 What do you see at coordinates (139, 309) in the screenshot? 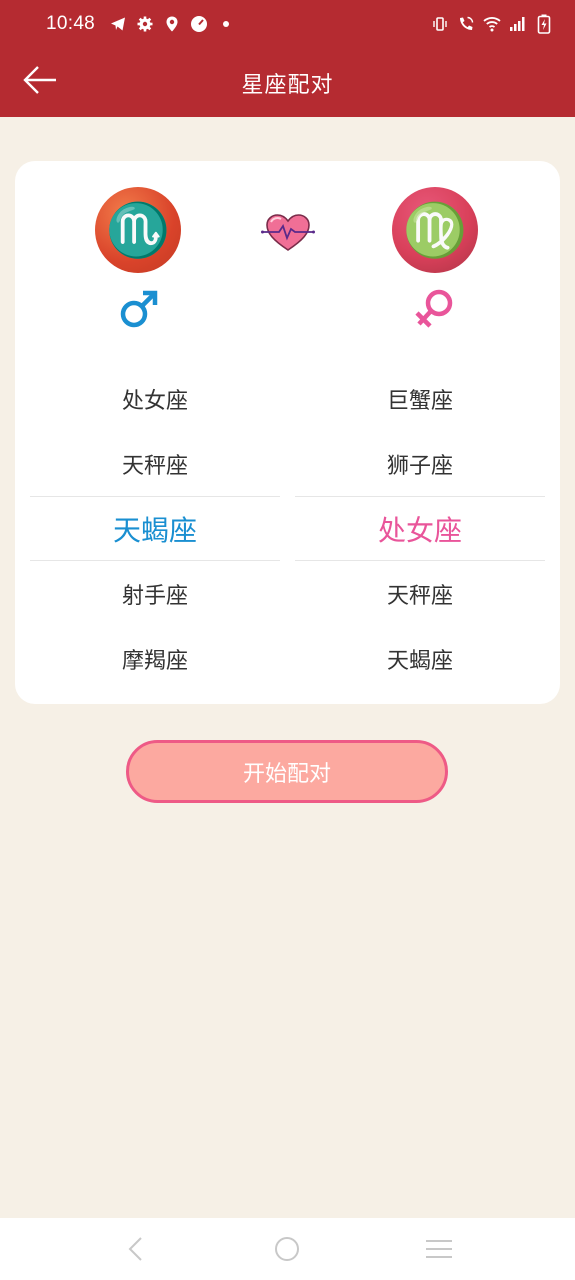
I see `male-icon` at bounding box center [139, 309].